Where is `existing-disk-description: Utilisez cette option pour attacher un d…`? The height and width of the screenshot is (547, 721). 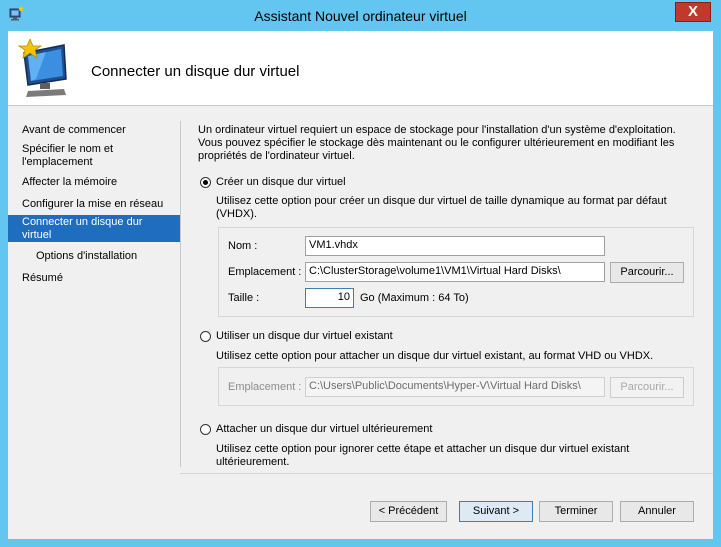 existing-disk-description: Utilisez cette option pour attacher un d… is located at coordinates (435, 356).